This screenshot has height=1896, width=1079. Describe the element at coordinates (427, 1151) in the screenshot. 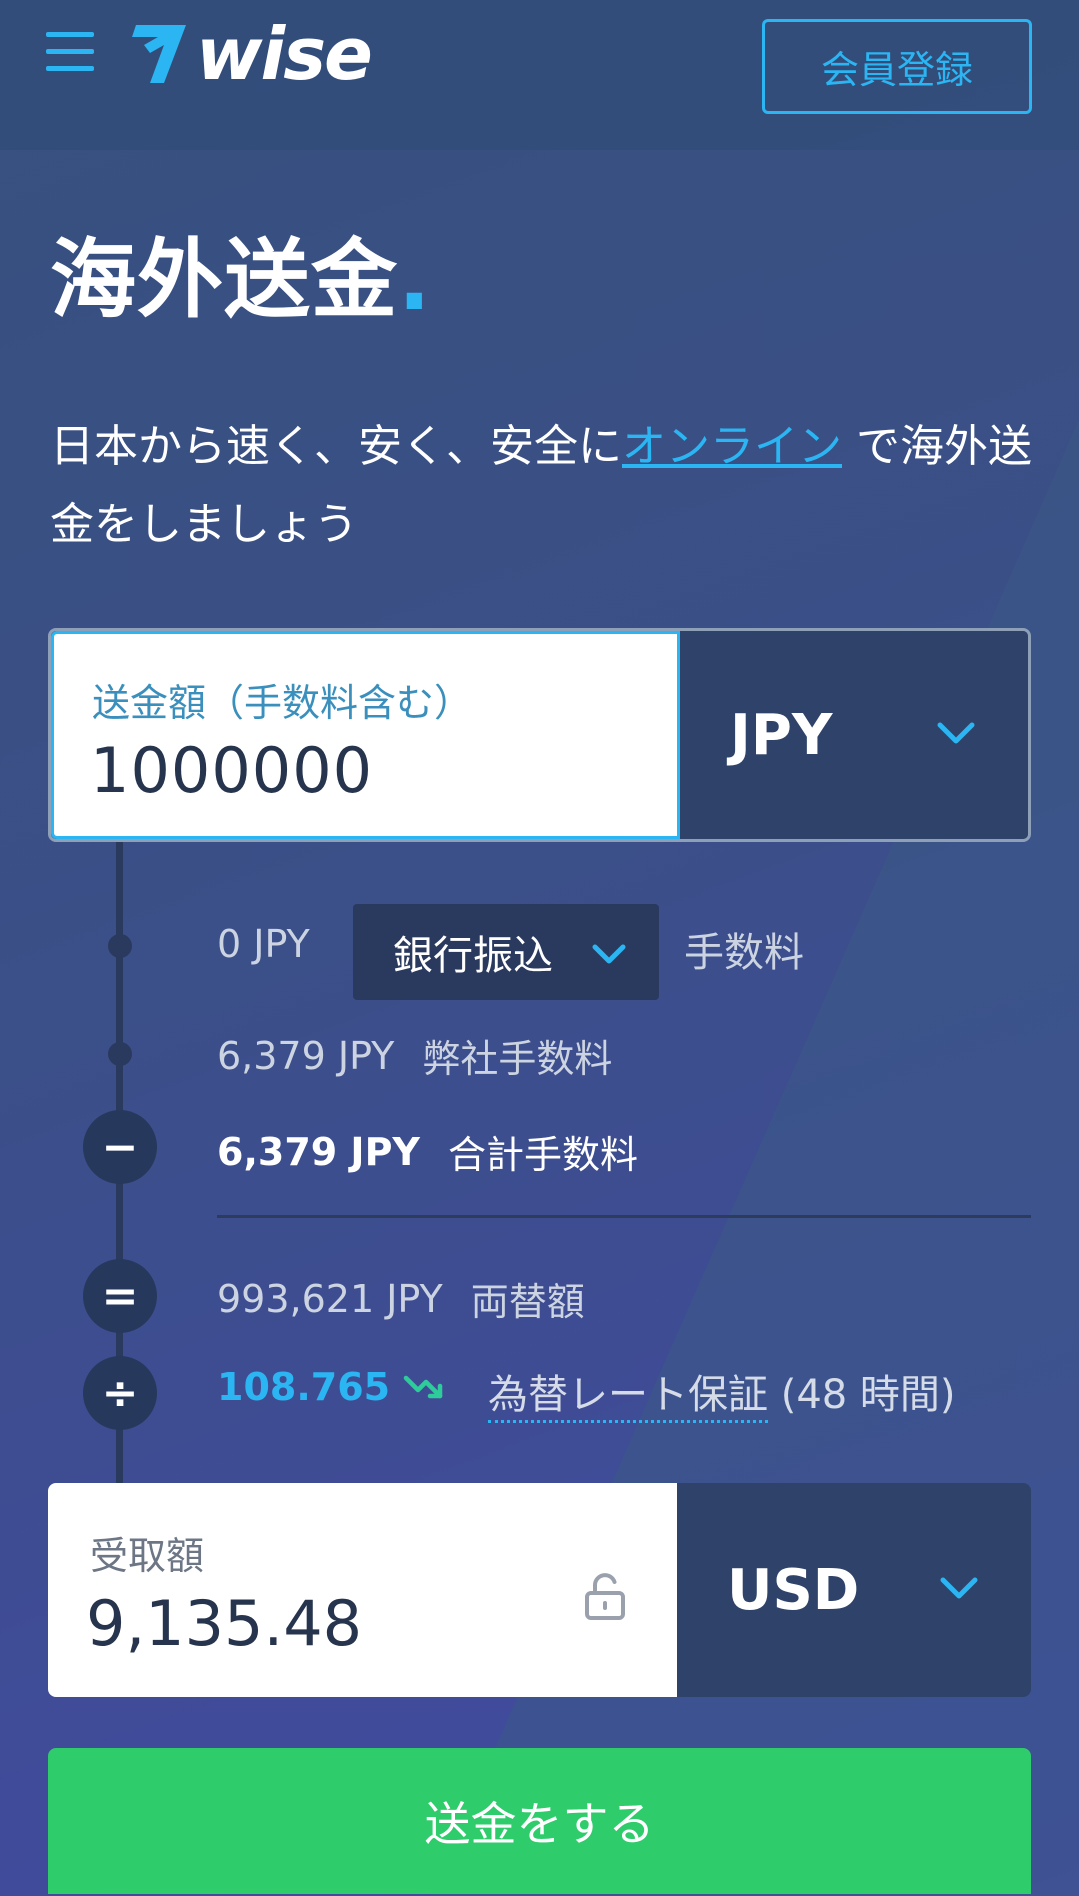

I see `total-fee-row: 6,379 JPY 合計手数料` at that location.